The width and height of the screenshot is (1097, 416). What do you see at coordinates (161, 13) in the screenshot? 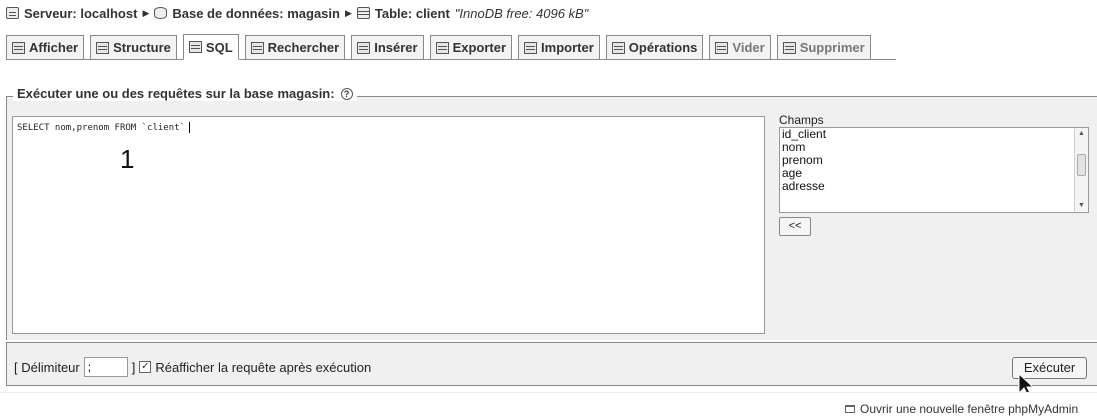
I see `database-icon` at bounding box center [161, 13].